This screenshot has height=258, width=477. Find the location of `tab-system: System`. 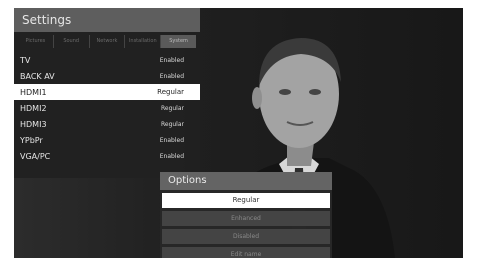

tab-system: System is located at coordinates (178, 41).